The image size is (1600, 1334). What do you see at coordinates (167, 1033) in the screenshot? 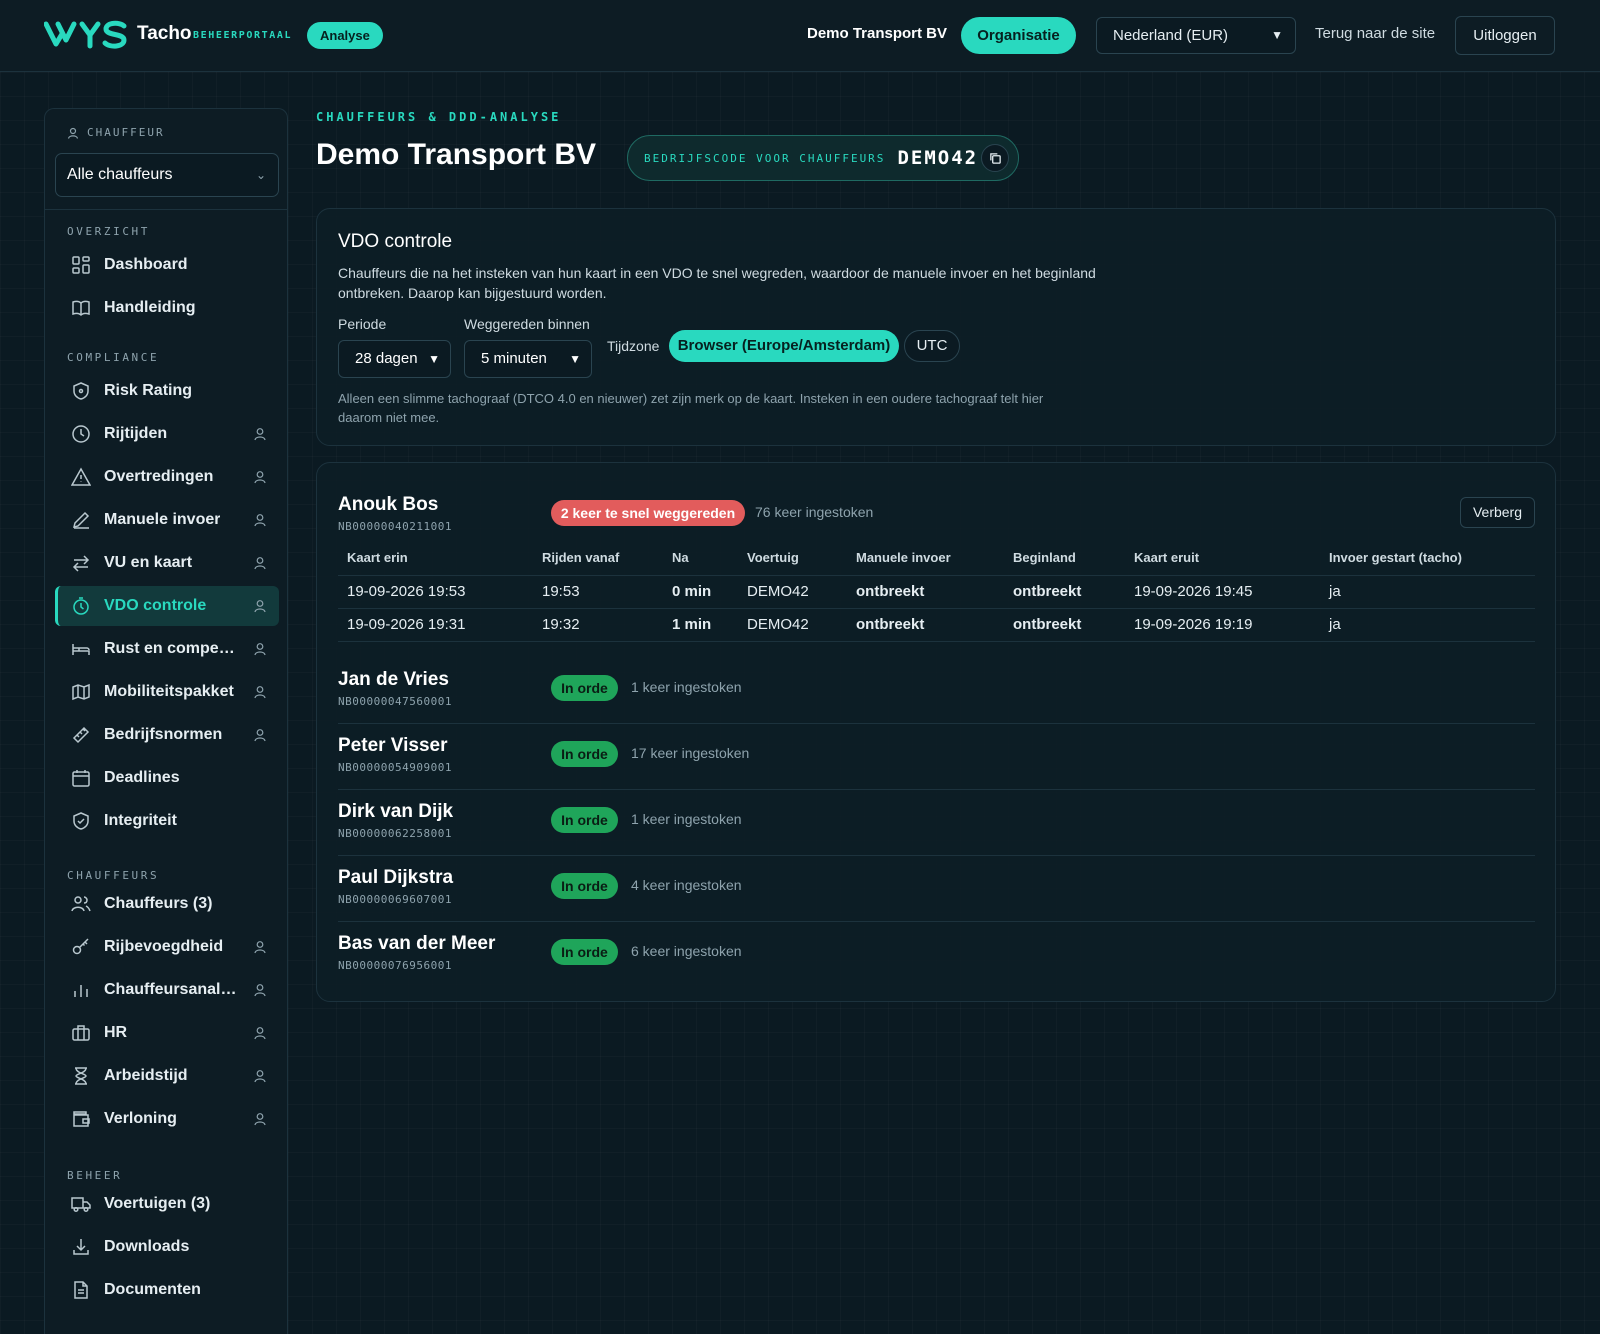
I see `sidebar-item-hr: HR` at bounding box center [167, 1033].